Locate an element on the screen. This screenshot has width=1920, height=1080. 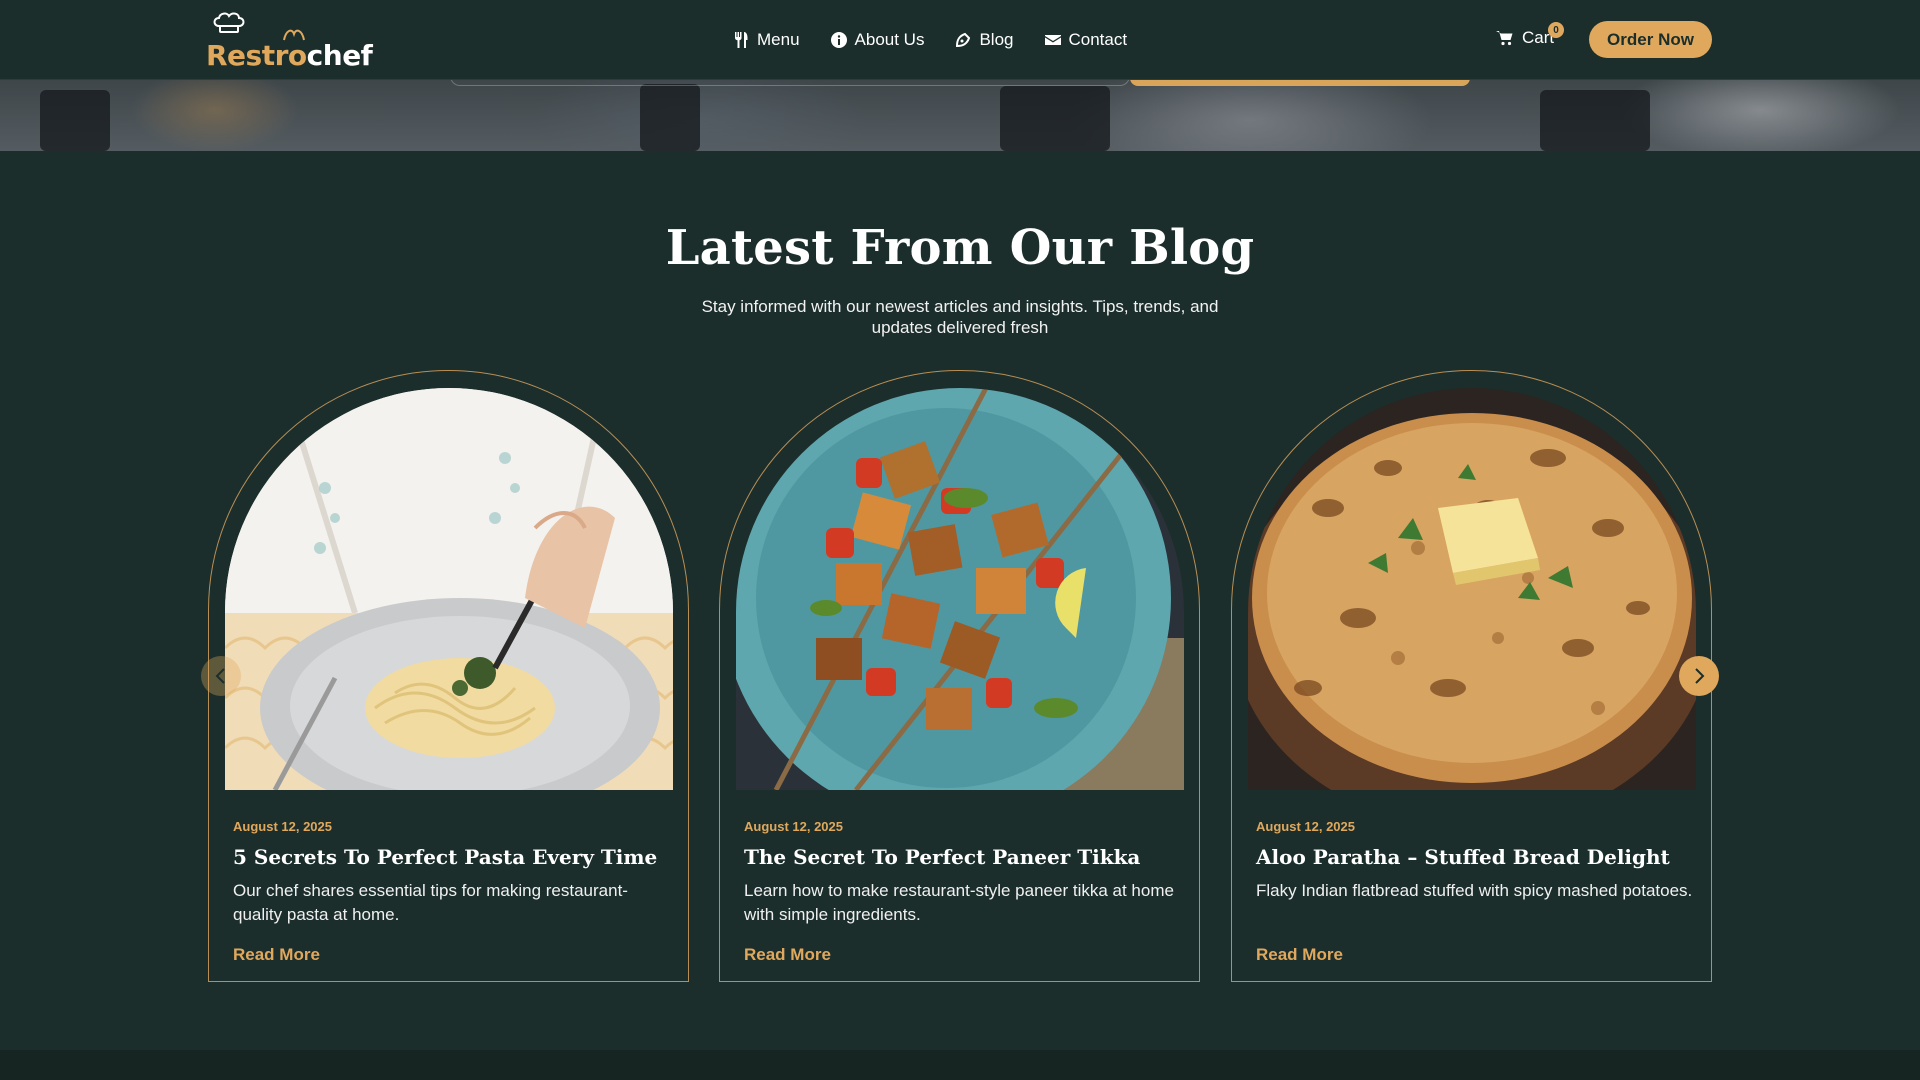
blog-card-image-paneer-tikka is located at coordinates (960, 589).